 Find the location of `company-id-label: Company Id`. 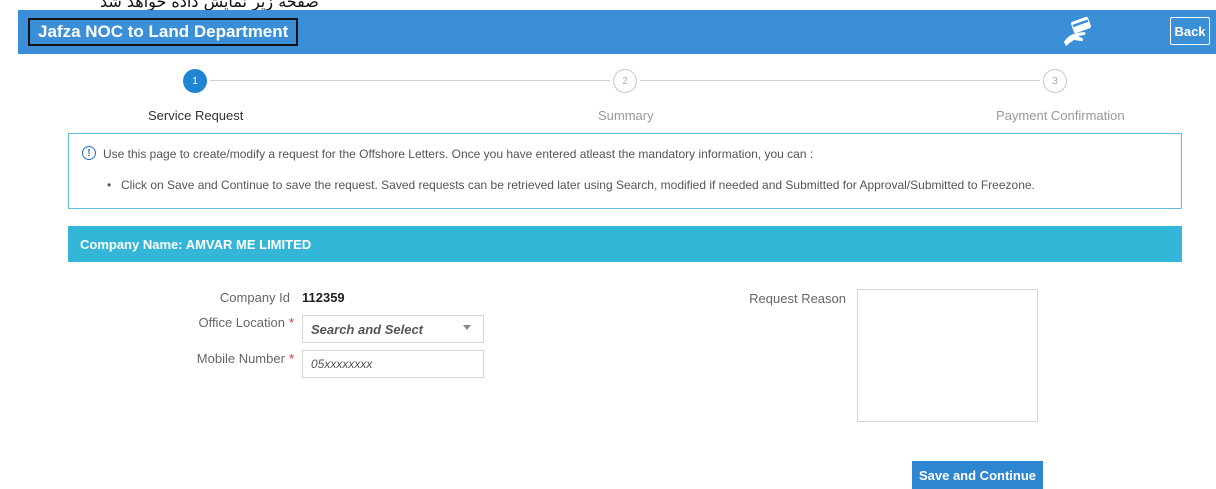

company-id-label: Company Id is located at coordinates (254, 297).